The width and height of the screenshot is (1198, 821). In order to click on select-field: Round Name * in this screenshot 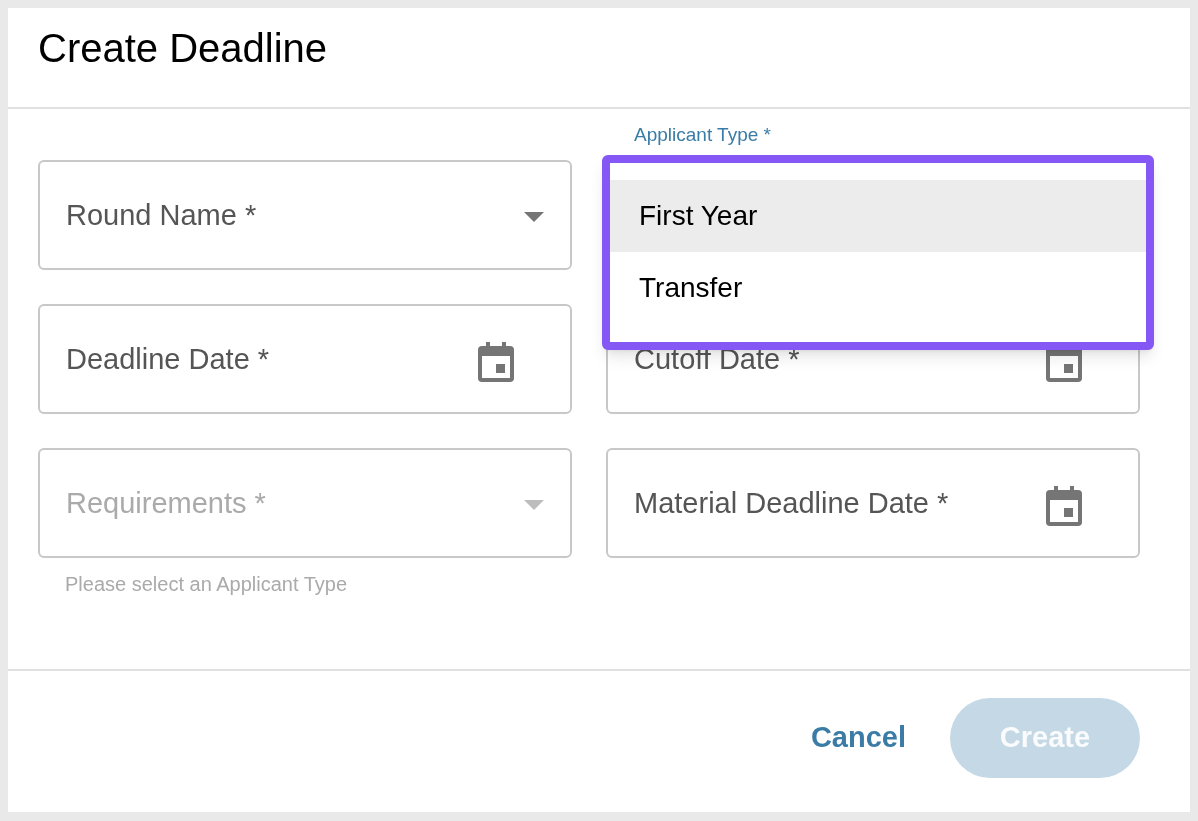, I will do `click(305, 215)`.